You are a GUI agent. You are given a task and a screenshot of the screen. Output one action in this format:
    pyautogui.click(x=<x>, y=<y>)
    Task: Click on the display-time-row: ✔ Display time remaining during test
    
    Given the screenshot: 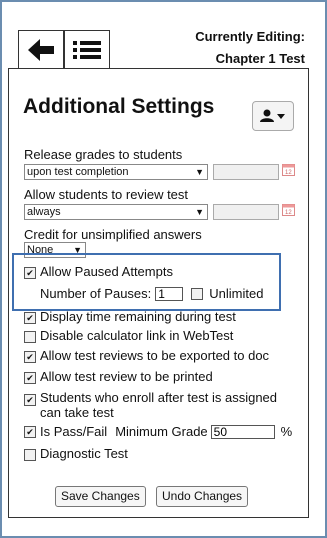 What is the action you would take?
    pyautogui.click(x=130, y=316)
    